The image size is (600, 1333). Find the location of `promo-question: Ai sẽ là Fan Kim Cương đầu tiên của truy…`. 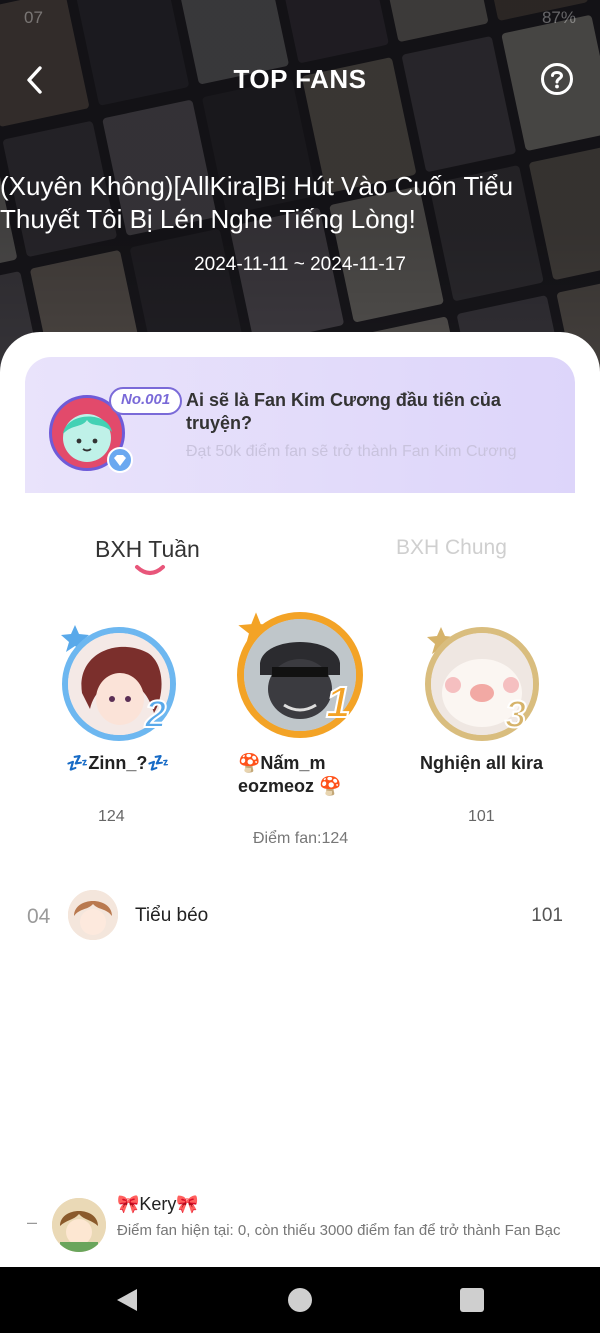

promo-question: Ai sẽ là Fan Kim Cương đầu tiên của truy… is located at coordinates (343, 411).